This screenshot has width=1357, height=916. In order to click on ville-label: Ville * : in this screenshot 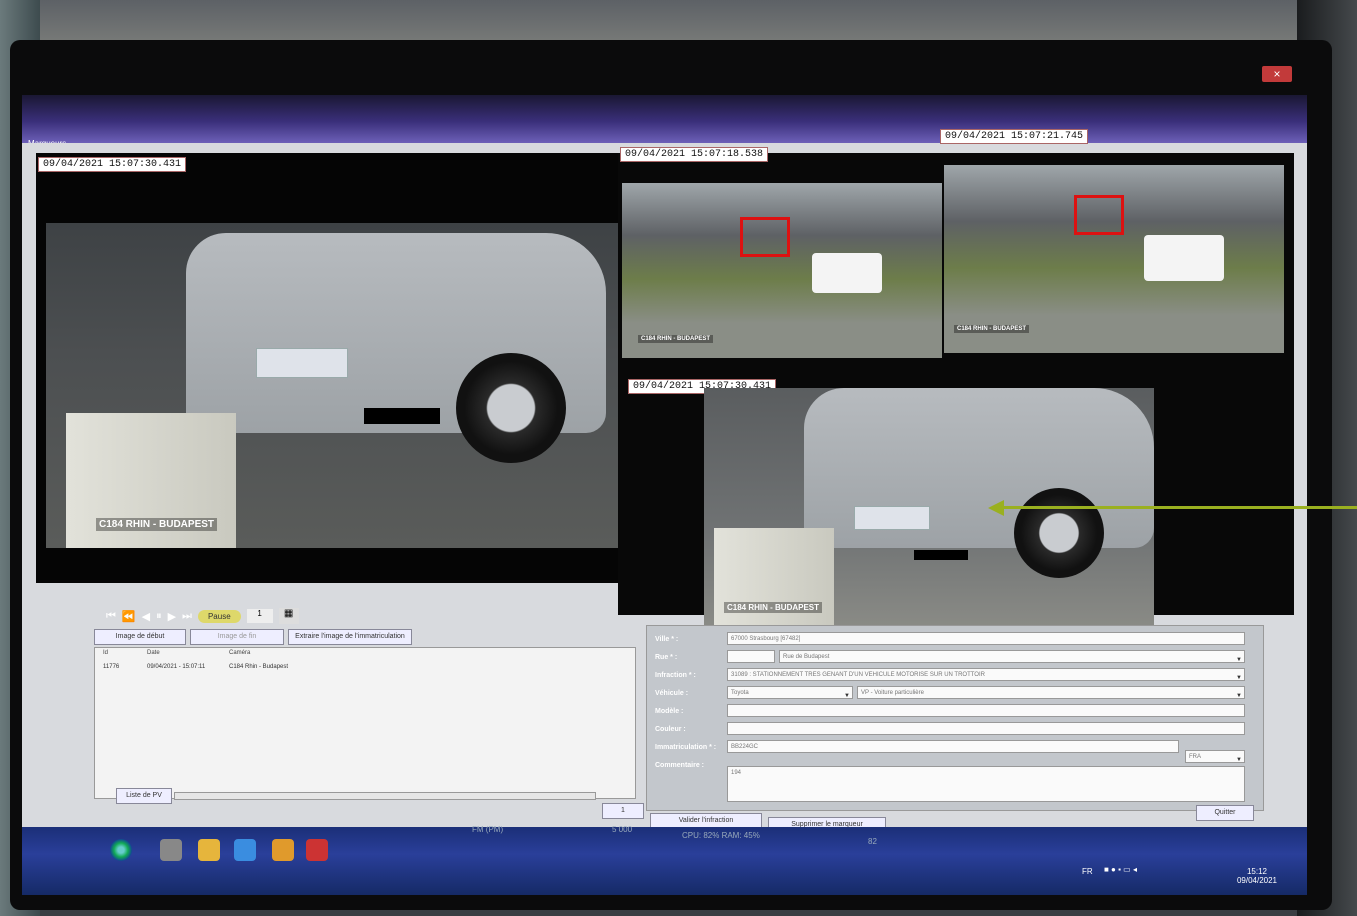, I will do `click(667, 639)`.